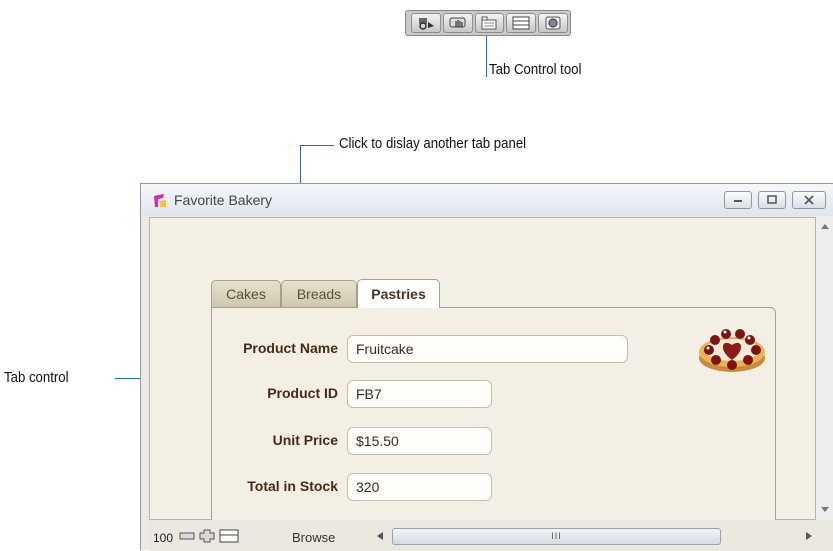  Describe the element at coordinates (825, 510) in the screenshot. I see `scroll-down-icon` at that location.